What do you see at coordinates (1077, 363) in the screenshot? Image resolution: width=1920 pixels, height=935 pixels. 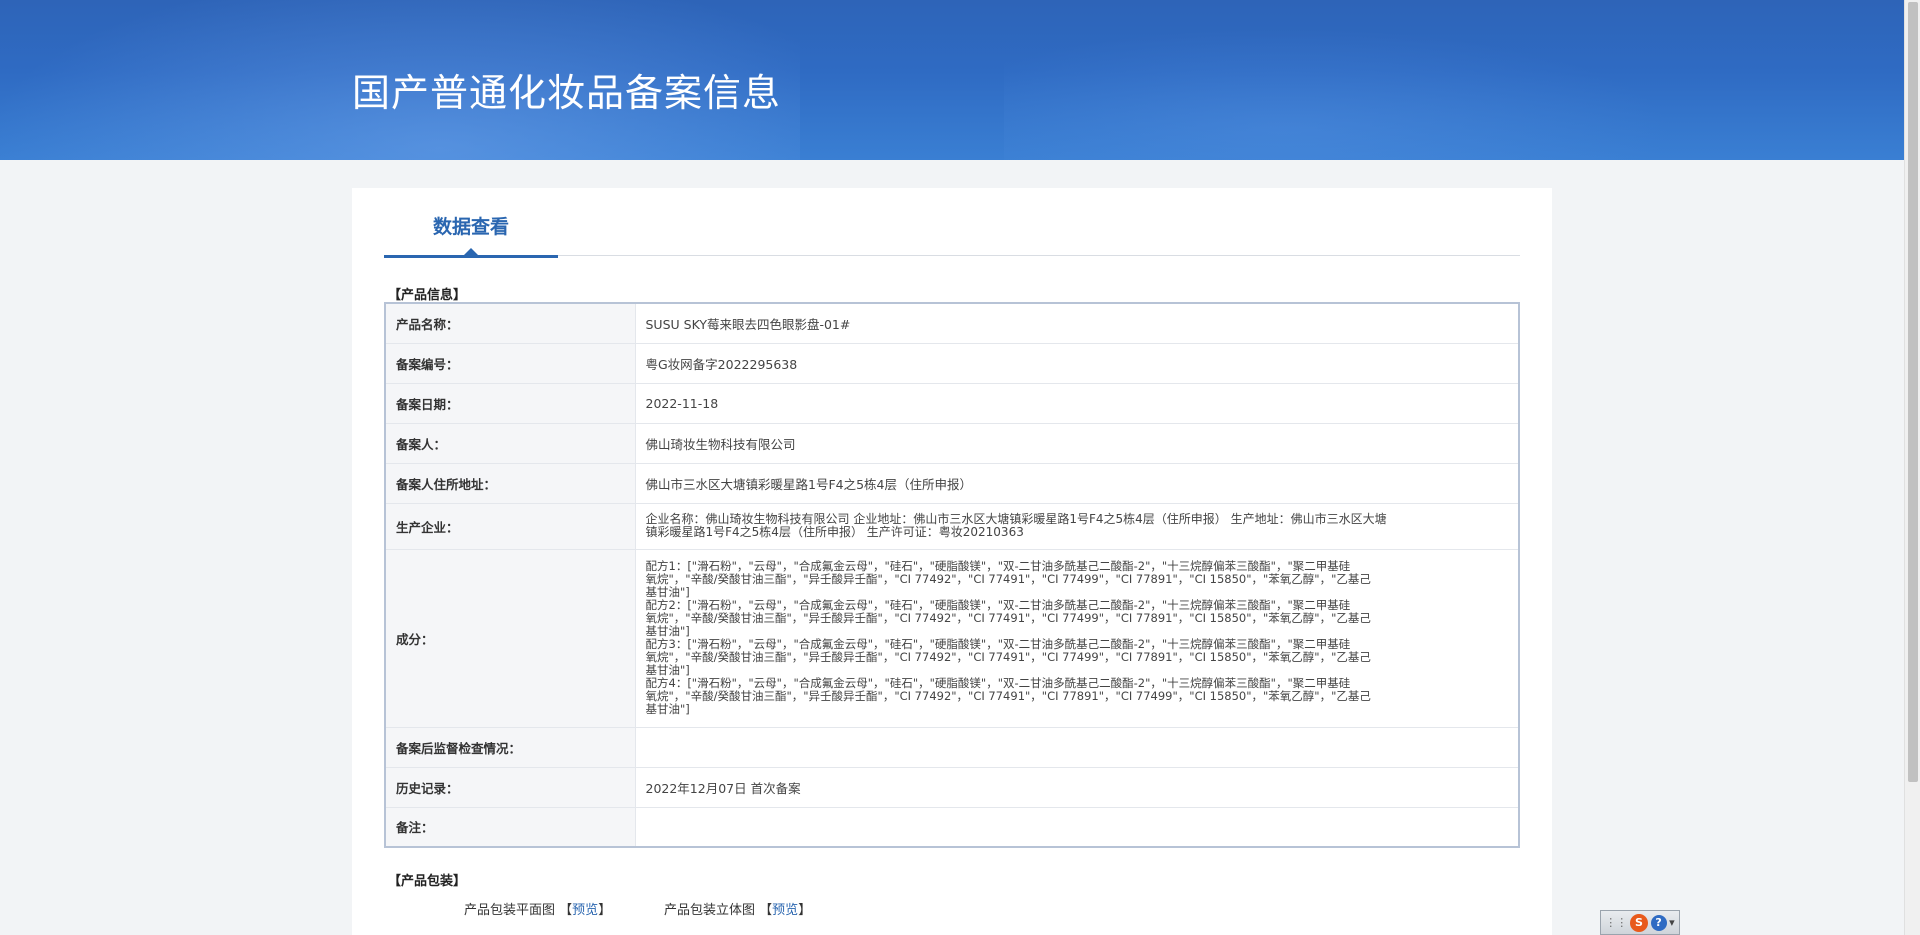 I see `row-value-filing-number: 粤G妆网备字2022295638` at bounding box center [1077, 363].